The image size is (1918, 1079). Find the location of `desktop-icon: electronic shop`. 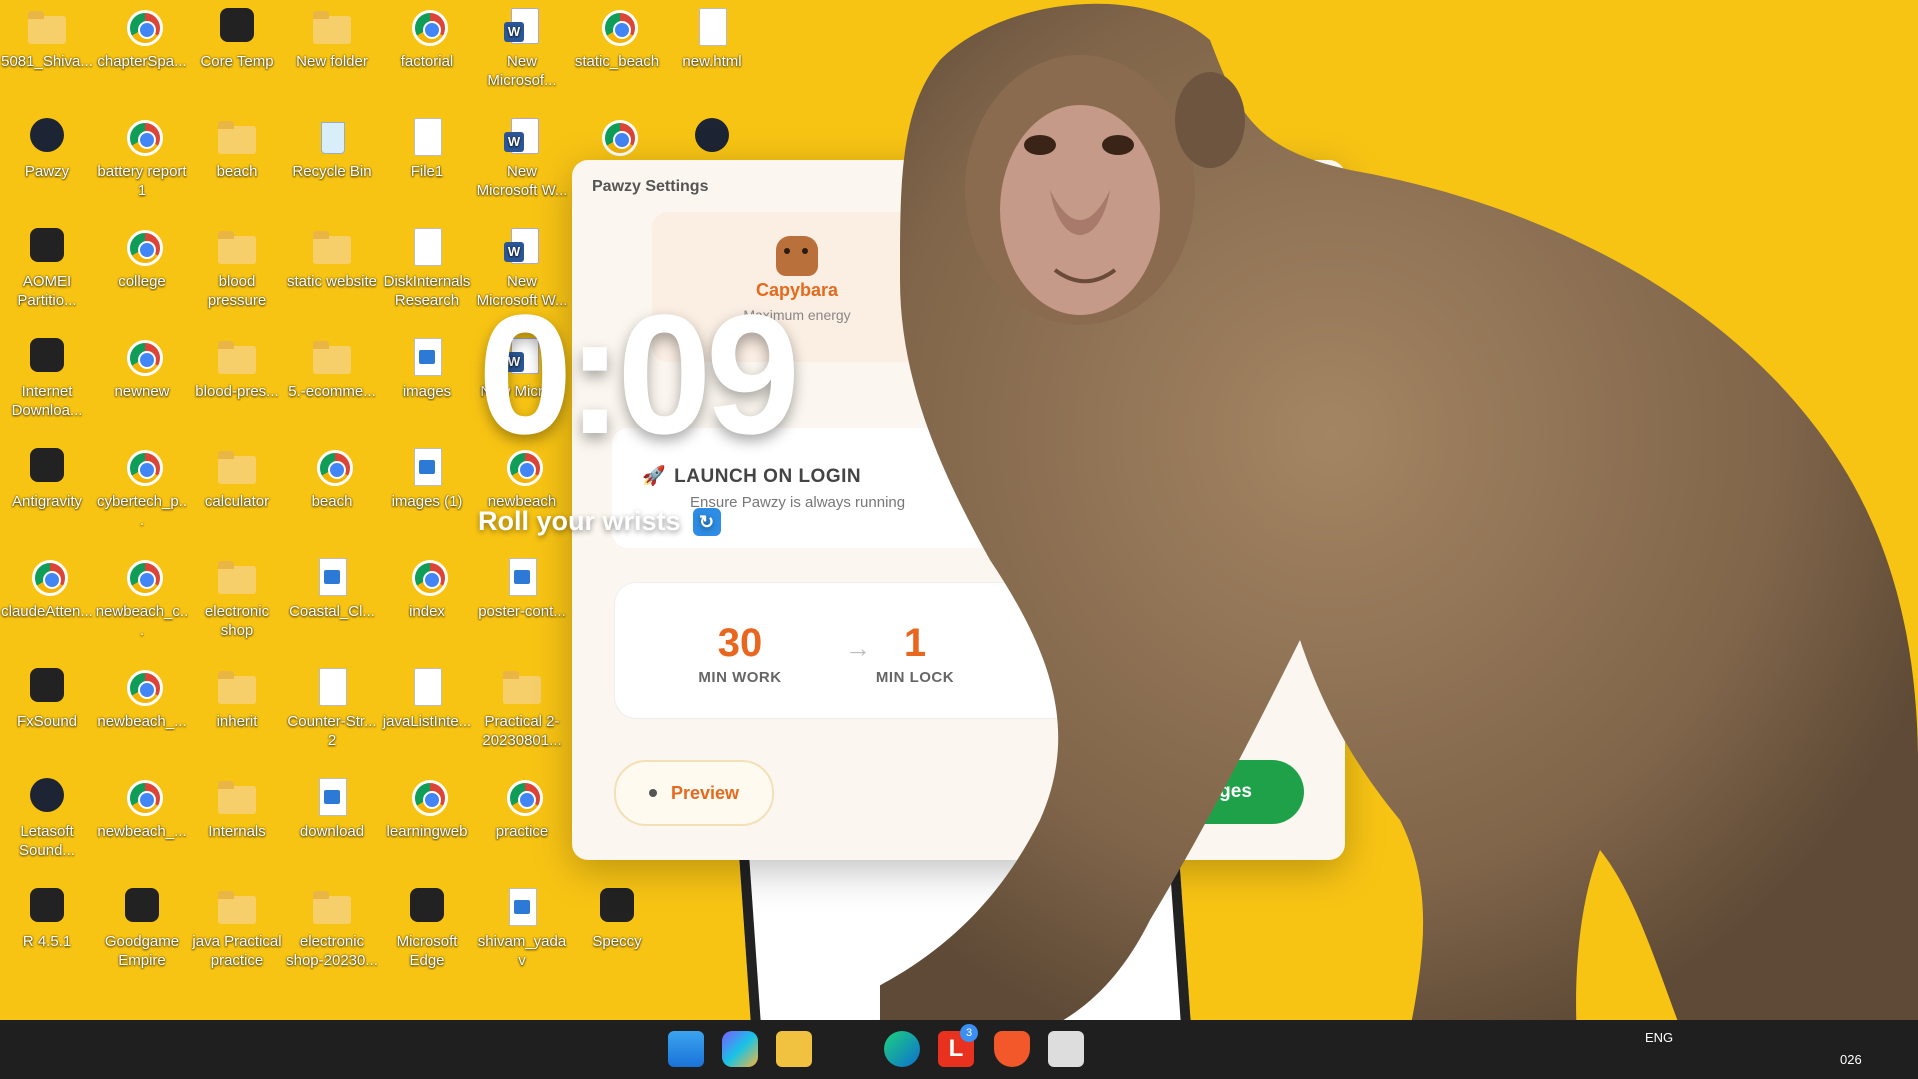

desktop-icon: electronic shop is located at coordinates (237, 603).